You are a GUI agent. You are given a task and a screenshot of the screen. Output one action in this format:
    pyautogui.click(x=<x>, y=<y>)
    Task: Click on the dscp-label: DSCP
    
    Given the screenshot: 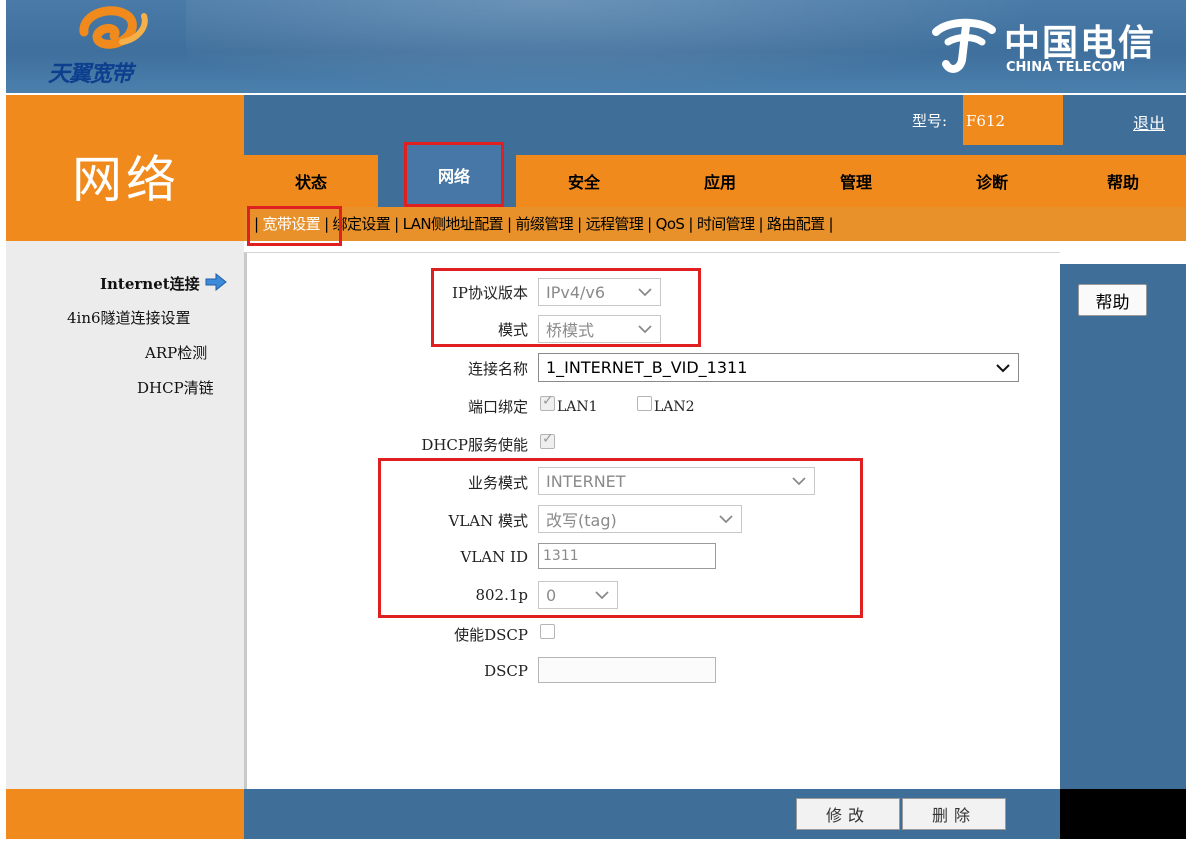 What is the action you would take?
    pyautogui.click(x=506, y=671)
    